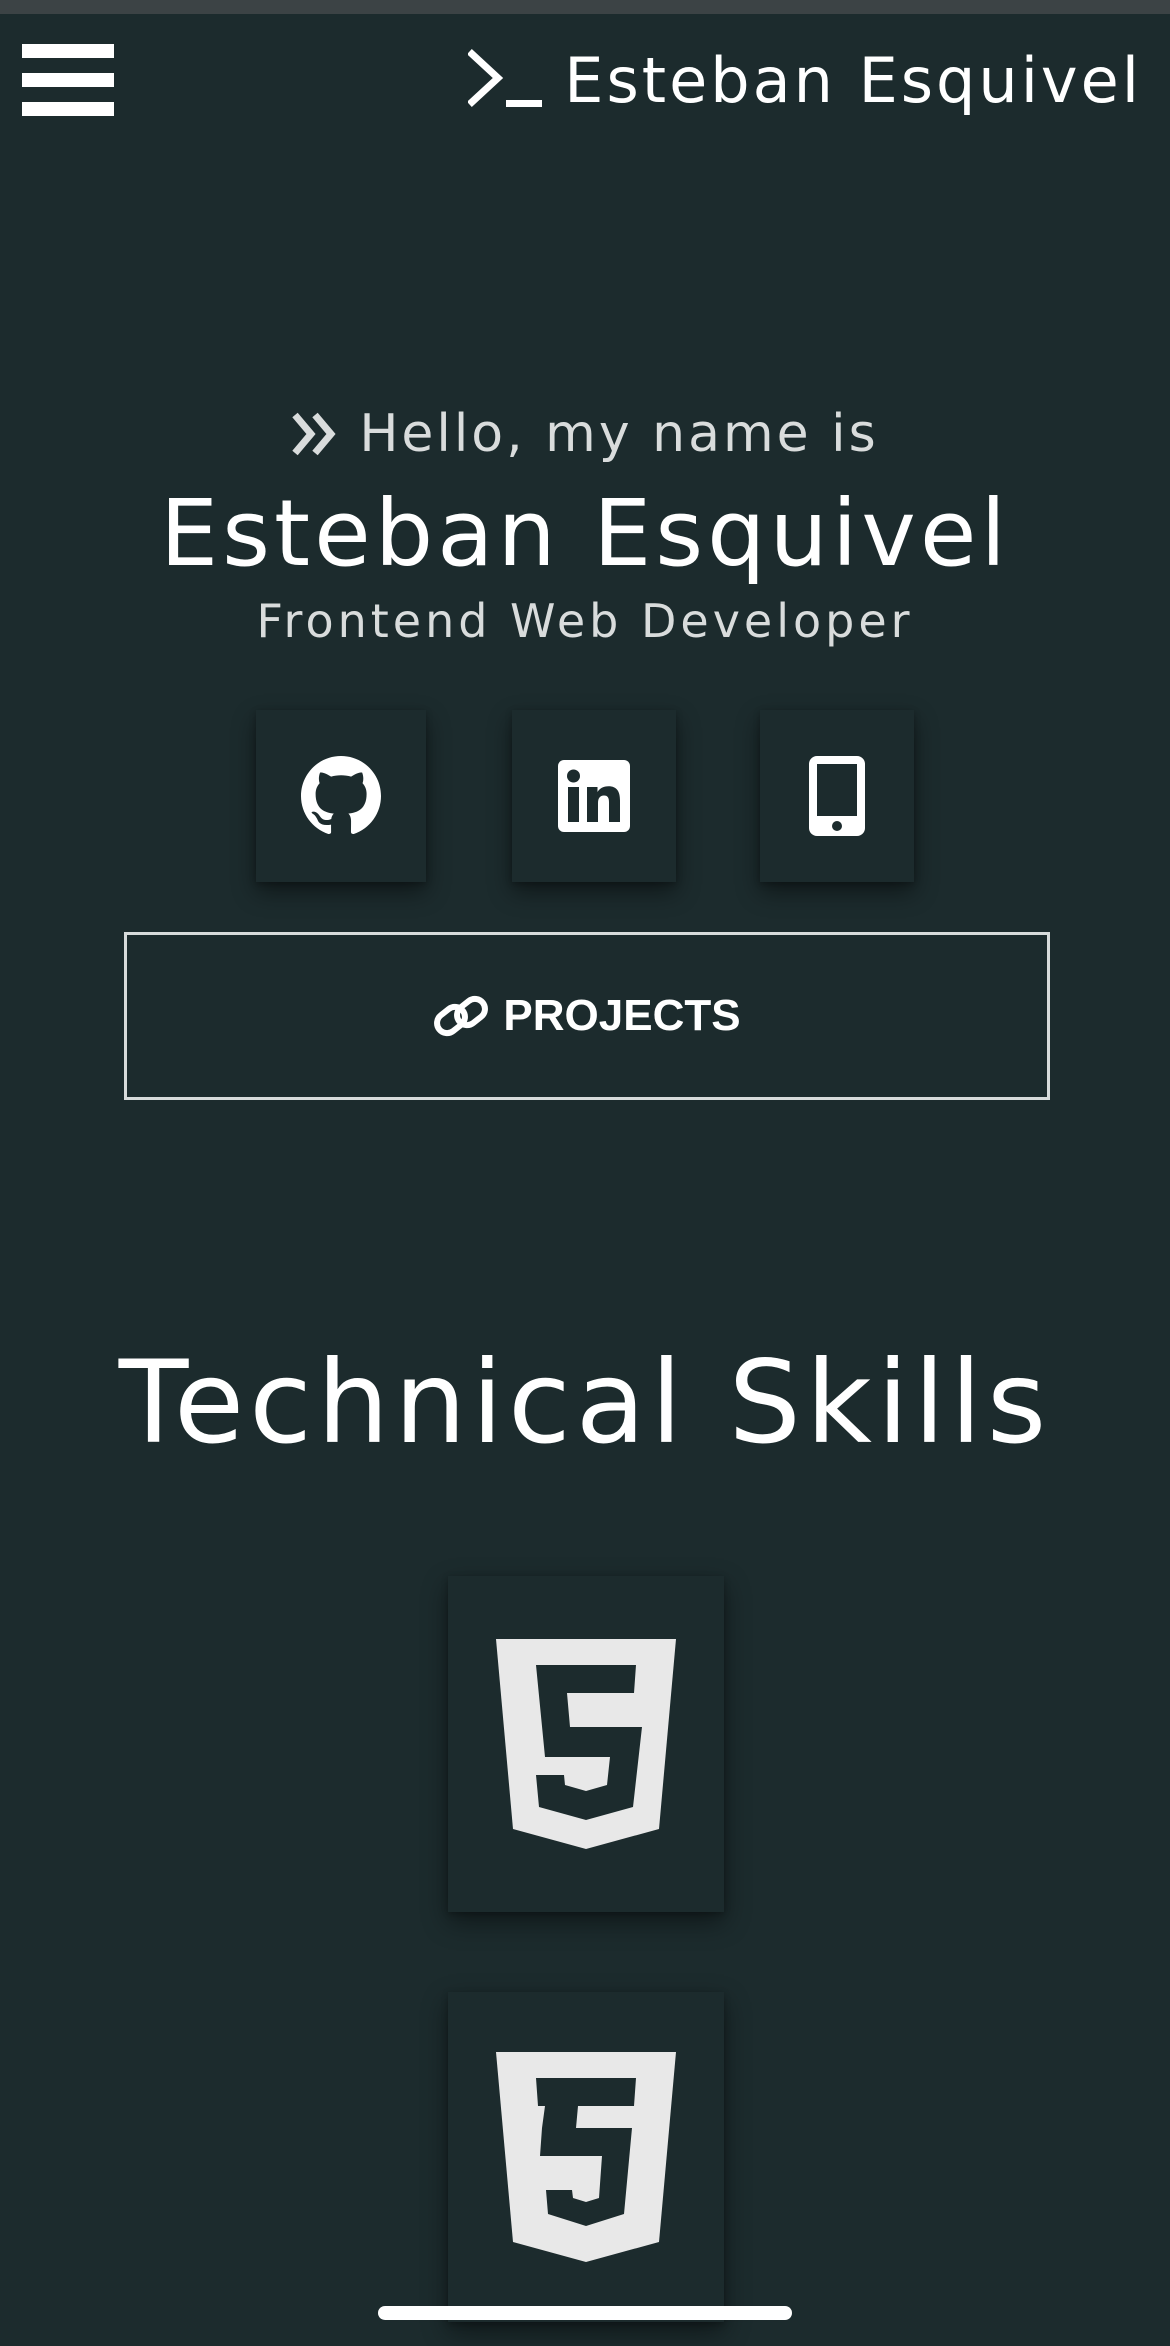  I want to click on hero-greeting: Hello, my name is, so click(585, 434).